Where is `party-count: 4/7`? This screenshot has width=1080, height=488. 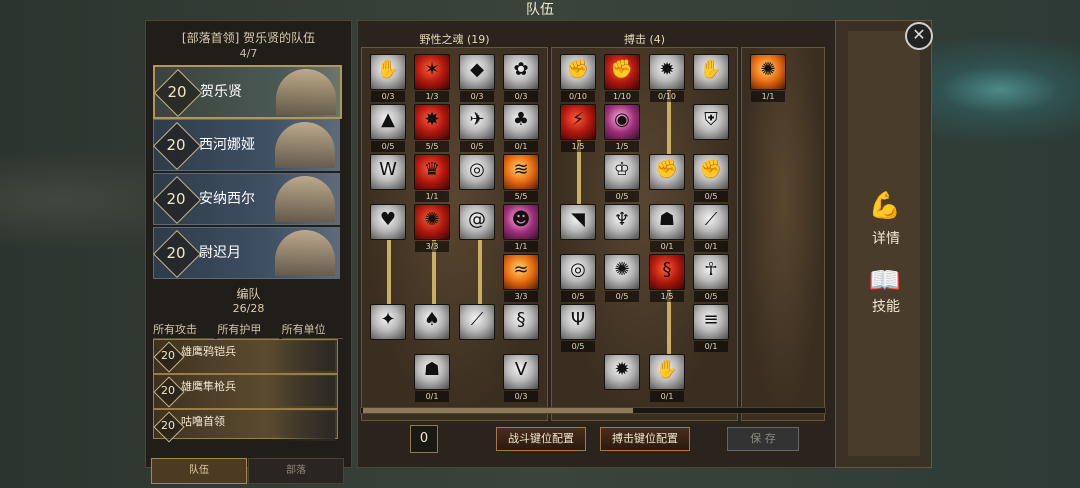 party-count: 4/7 is located at coordinates (248, 53).